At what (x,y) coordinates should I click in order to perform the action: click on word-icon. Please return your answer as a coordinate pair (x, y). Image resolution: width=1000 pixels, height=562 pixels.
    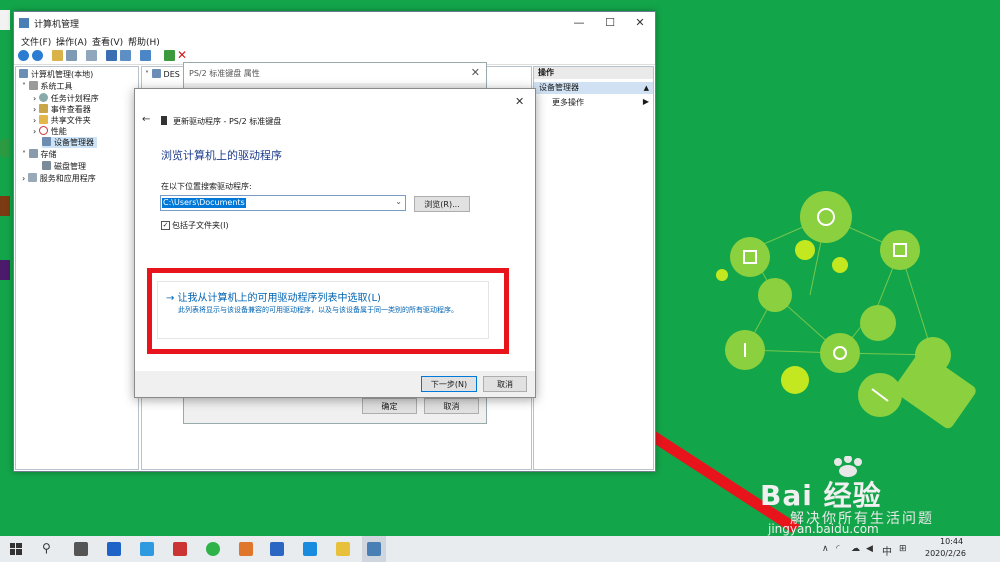
    Looking at the image, I should click on (277, 549).